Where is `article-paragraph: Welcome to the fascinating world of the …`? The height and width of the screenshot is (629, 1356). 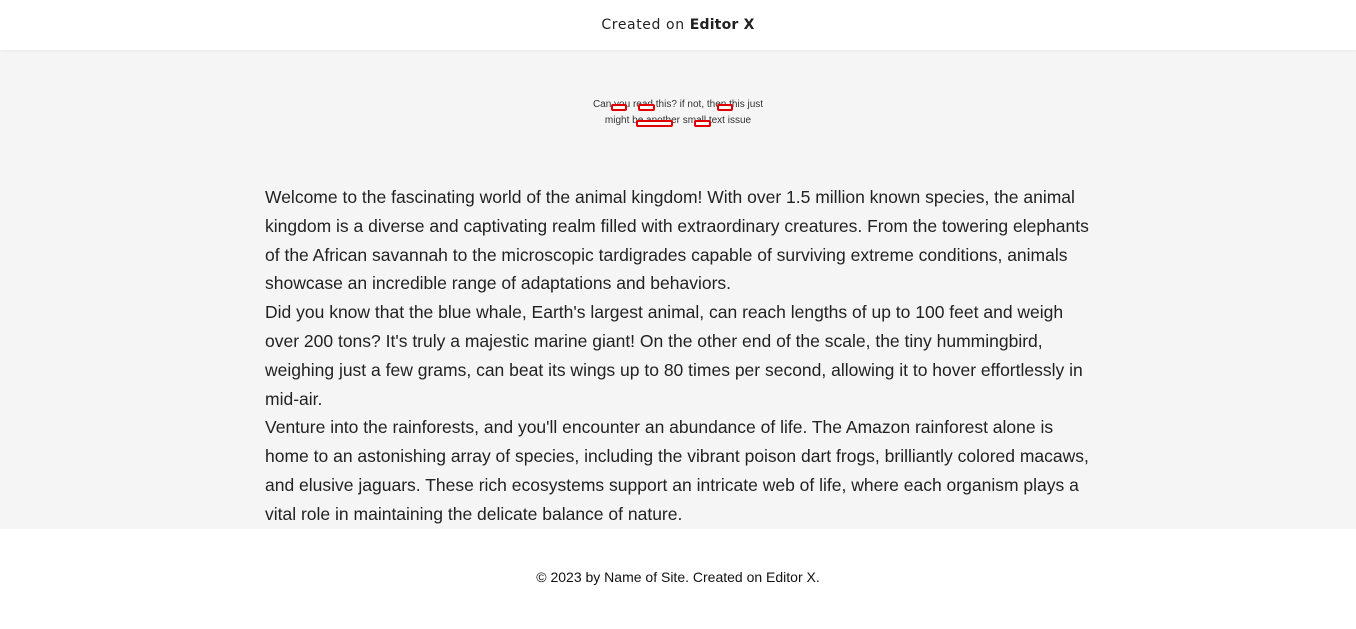 article-paragraph: Welcome to the fascinating world of the … is located at coordinates (677, 240).